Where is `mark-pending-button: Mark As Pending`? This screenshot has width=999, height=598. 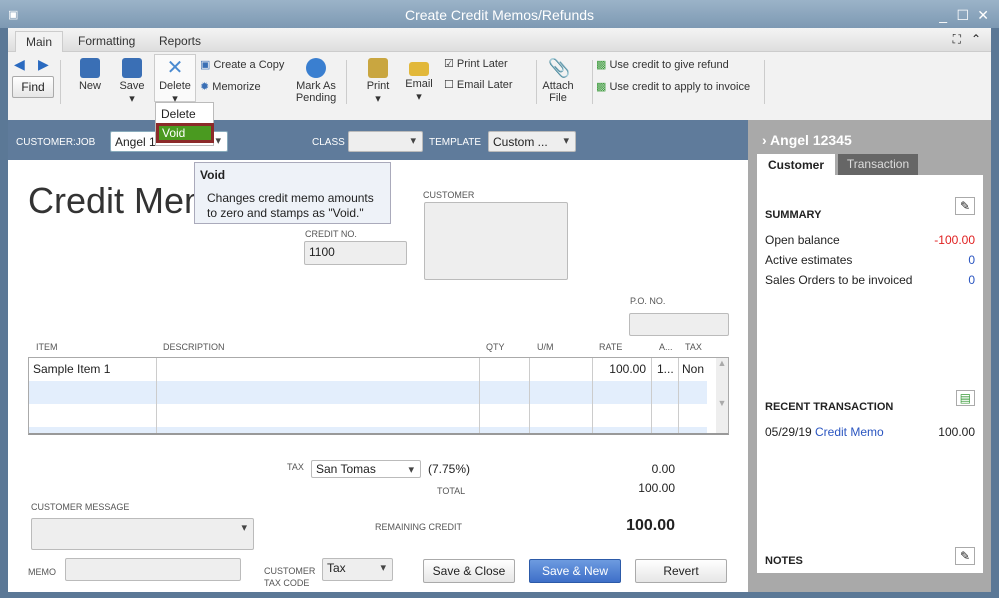 mark-pending-button: Mark As Pending is located at coordinates (316, 81).